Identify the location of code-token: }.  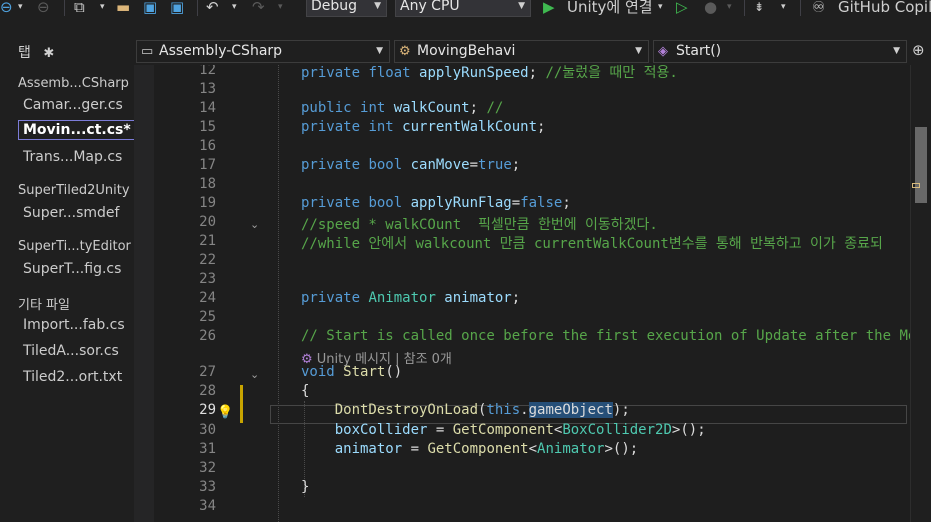
(305, 487).